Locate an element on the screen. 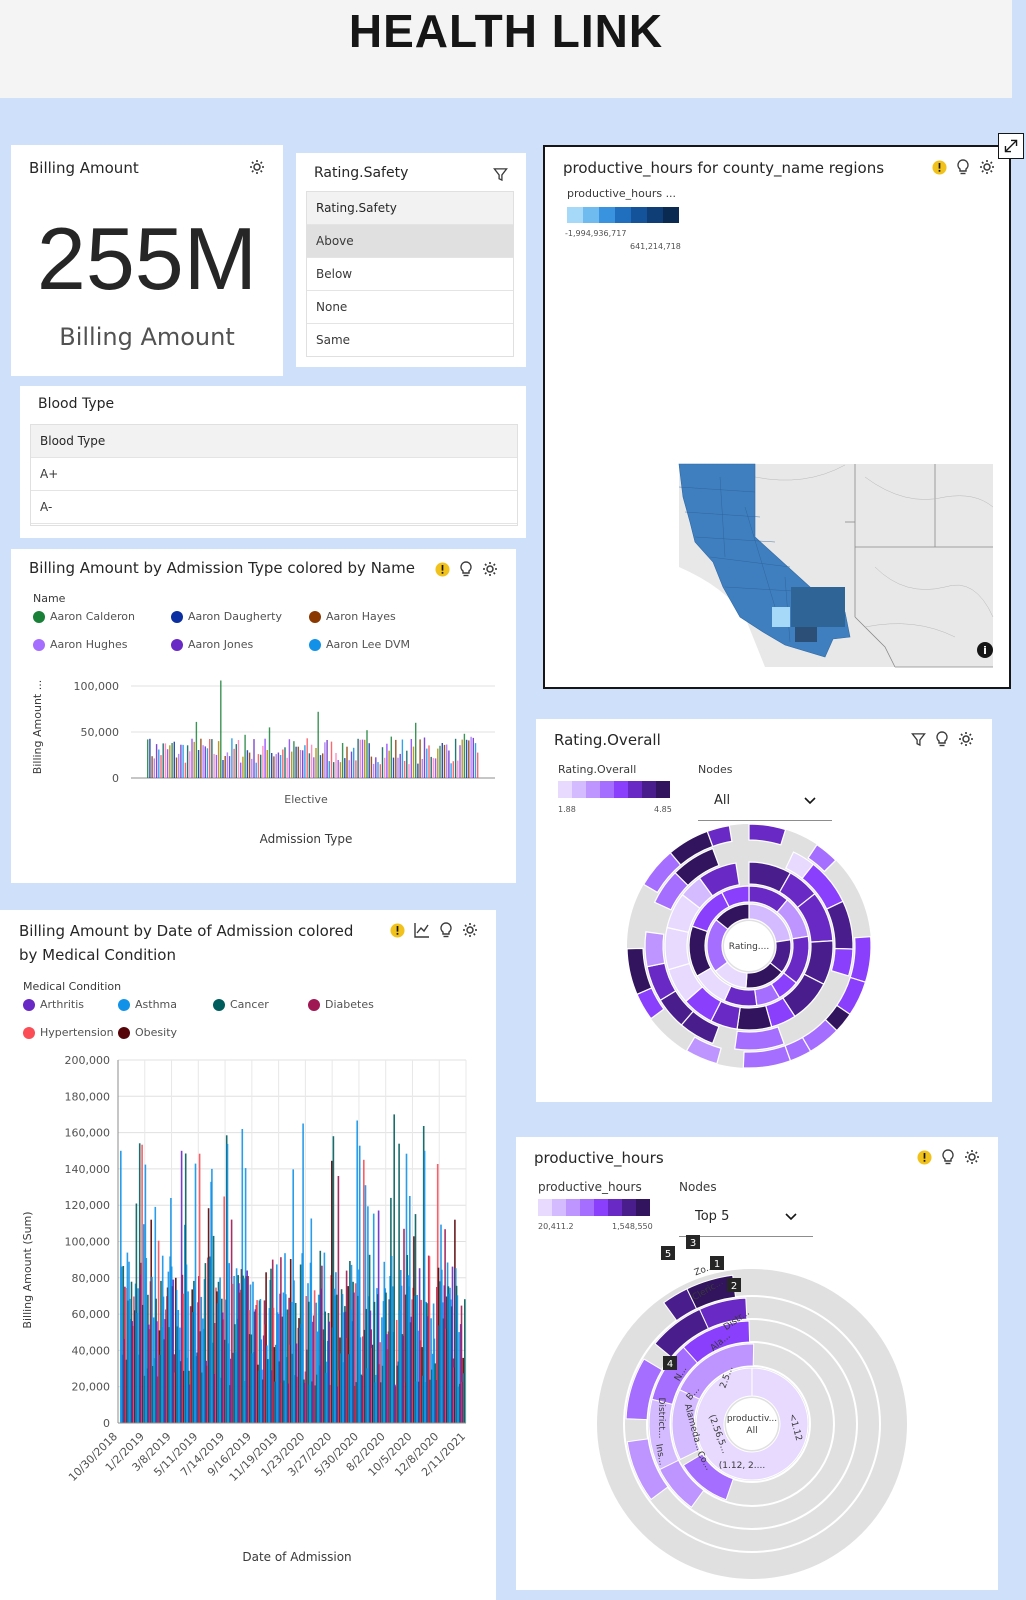  list-item: A- is located at coordinates (274, 507).